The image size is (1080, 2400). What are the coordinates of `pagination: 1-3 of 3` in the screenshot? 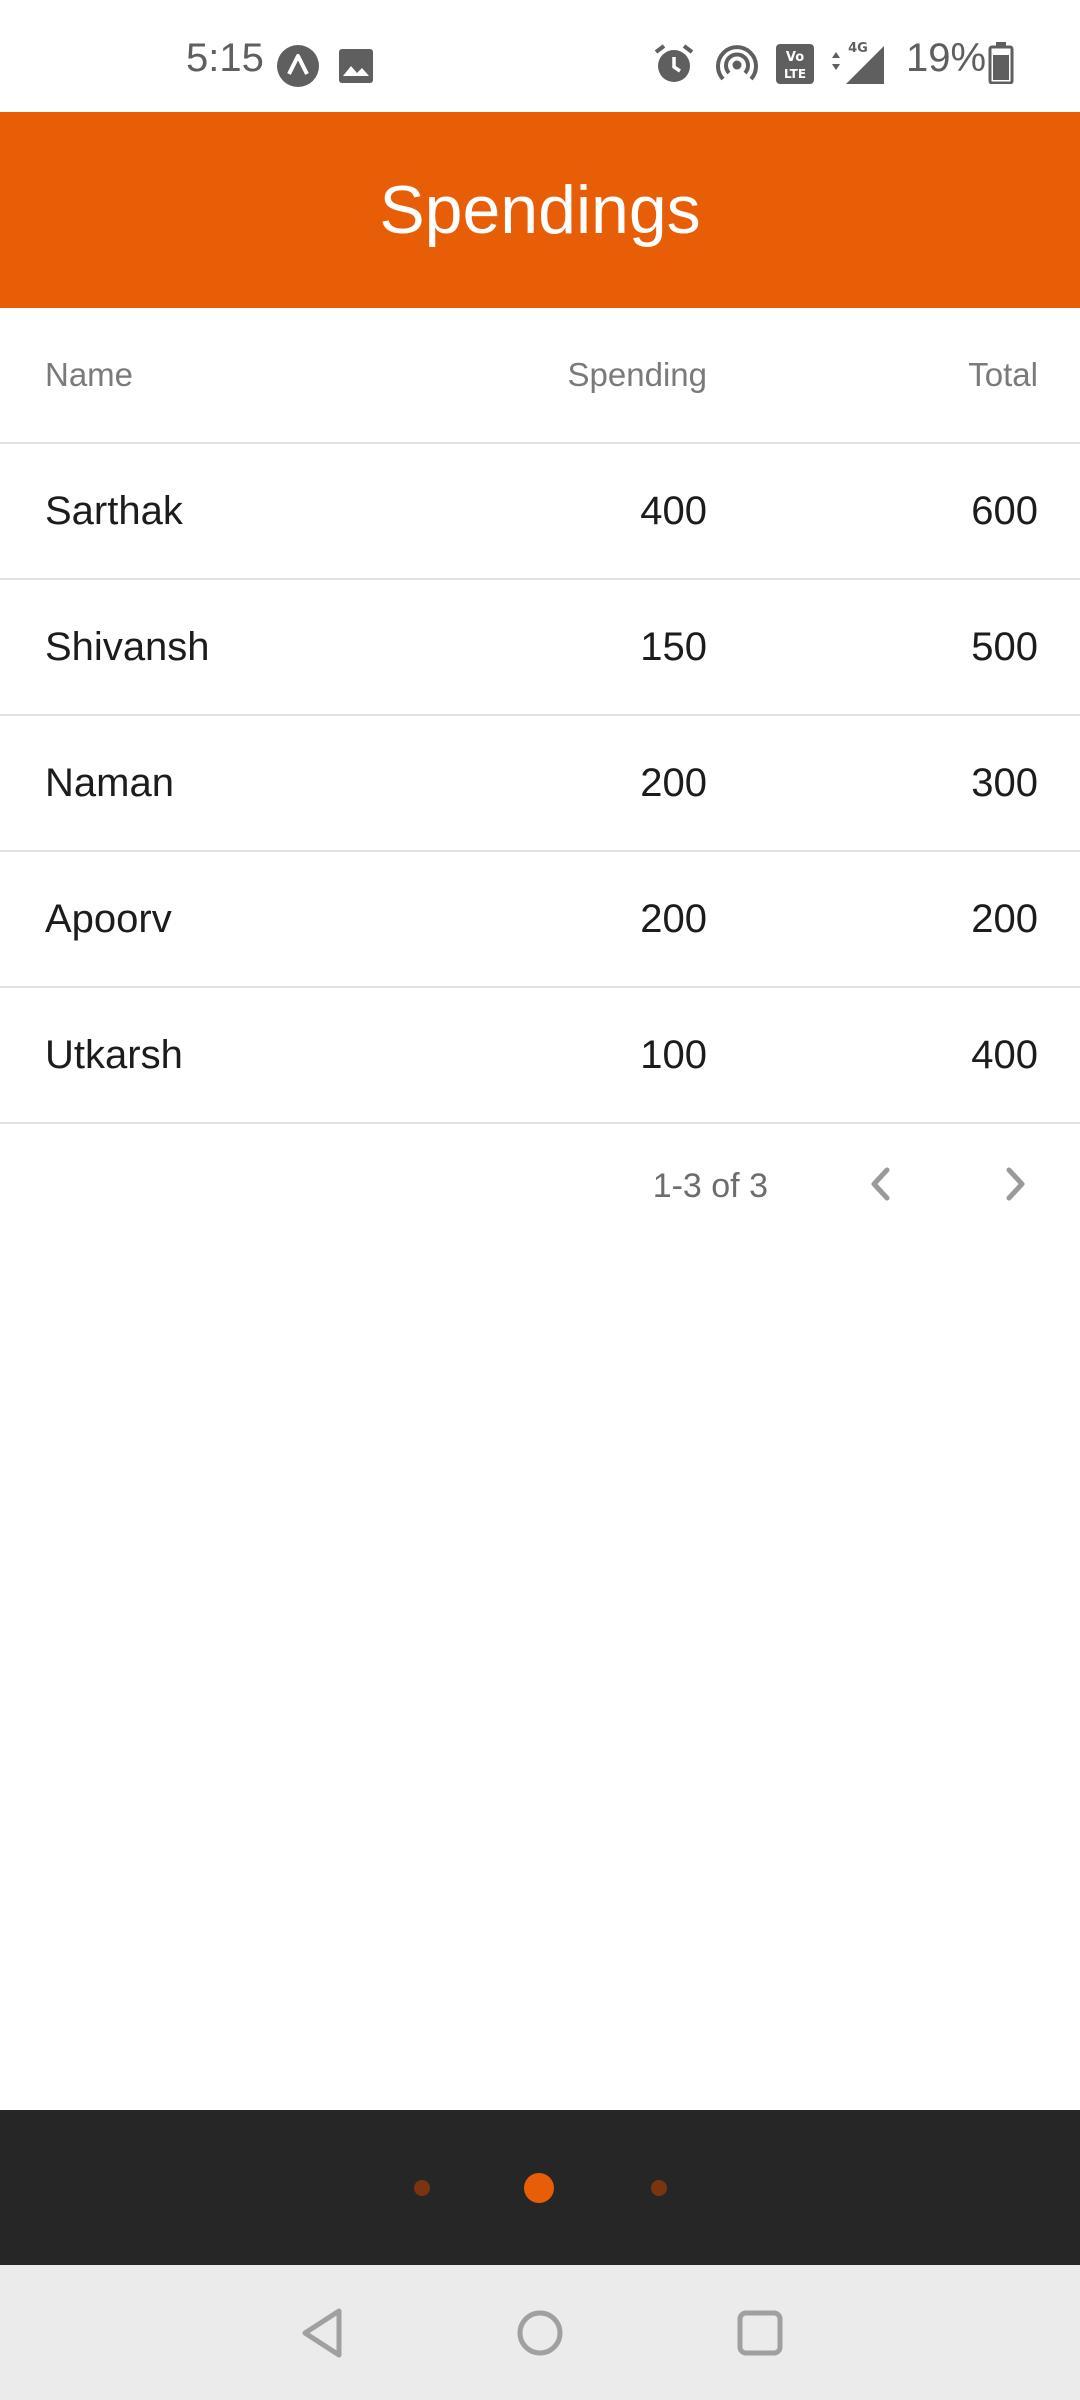 It's located at (540, 1186).